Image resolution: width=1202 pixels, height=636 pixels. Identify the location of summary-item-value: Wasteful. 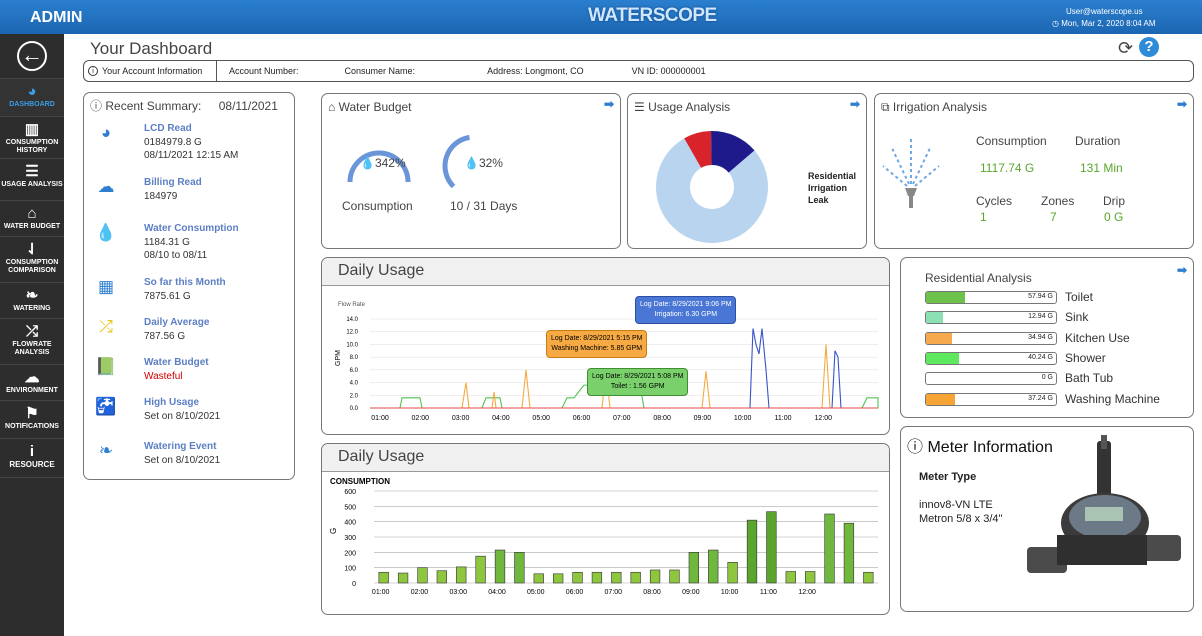
(163, 376).